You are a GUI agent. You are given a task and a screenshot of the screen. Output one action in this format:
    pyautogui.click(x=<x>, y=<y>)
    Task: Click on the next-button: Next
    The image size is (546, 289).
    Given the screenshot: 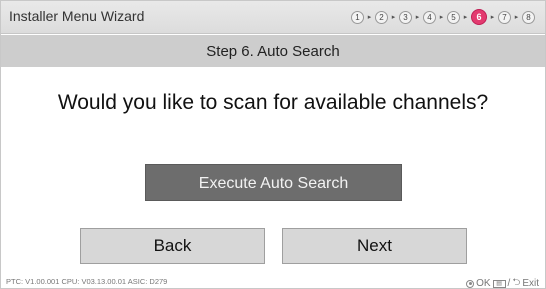 What is the action you would take?
    pyautogui.click(x=374, y=246)
    